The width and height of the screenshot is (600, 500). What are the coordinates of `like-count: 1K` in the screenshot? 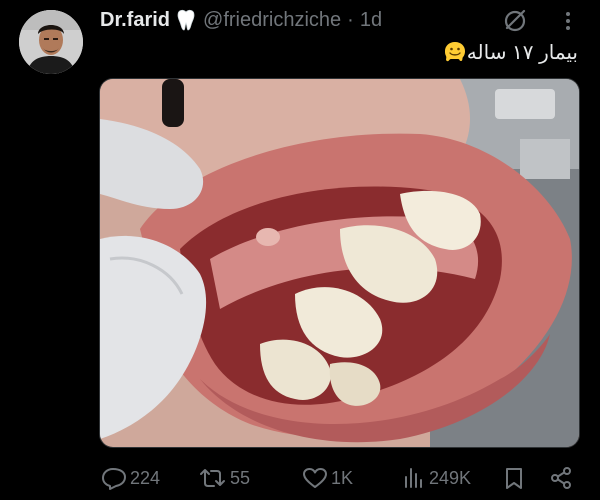 It's located at (342, 477).